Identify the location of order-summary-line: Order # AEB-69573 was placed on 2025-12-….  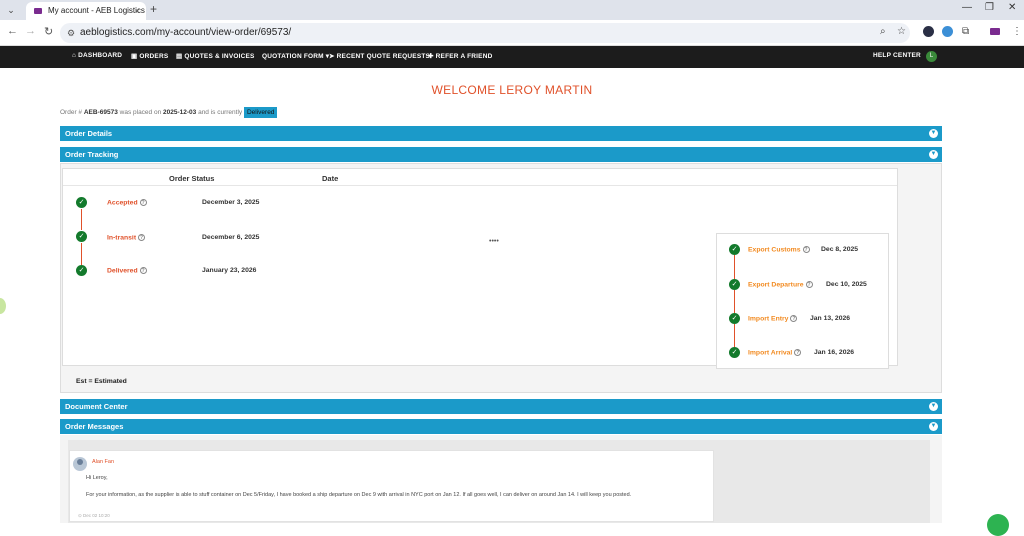
(169, 112).